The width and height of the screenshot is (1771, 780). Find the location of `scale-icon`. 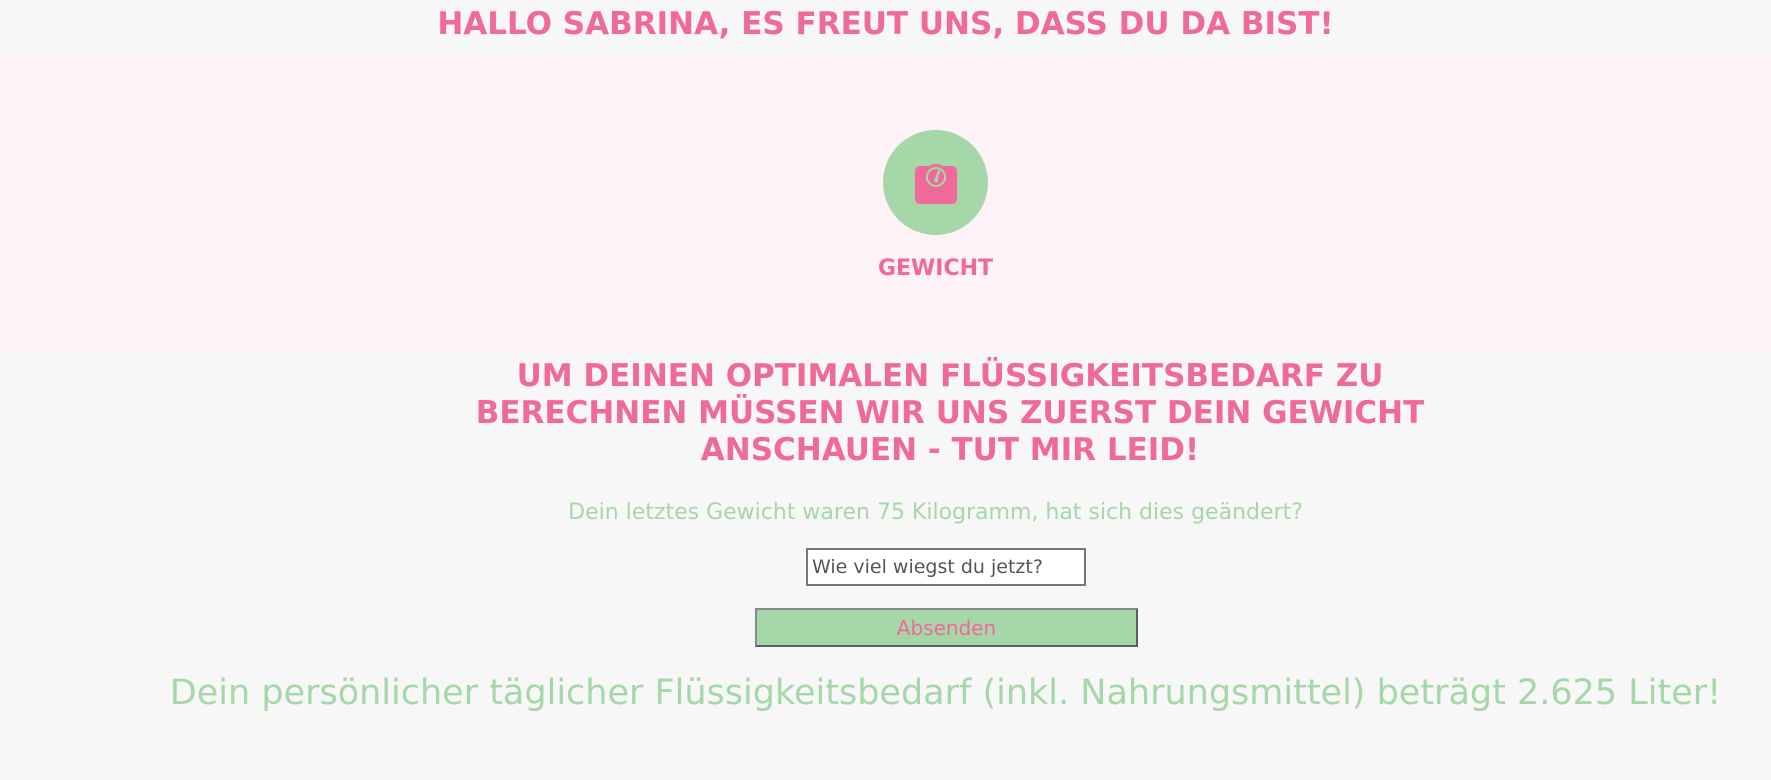

scale-icon is located at coordinates (935, 183).